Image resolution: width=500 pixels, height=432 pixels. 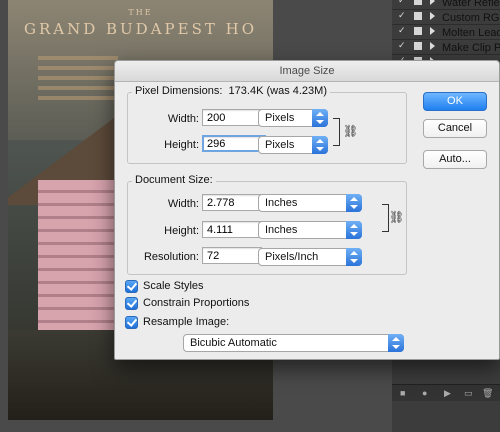 What do you see at coordinates (183, 119) in the screenshot?
I see `pixel-width-label: Width:` at bounding box center [183, 119].